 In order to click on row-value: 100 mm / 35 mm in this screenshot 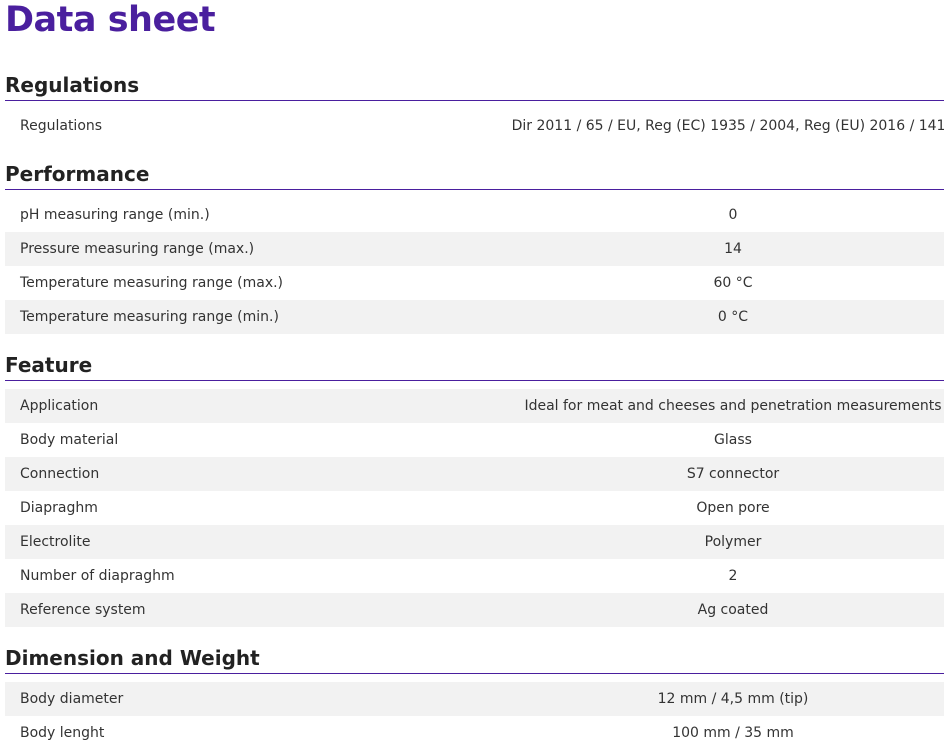, I will do `click(733, 733)`.